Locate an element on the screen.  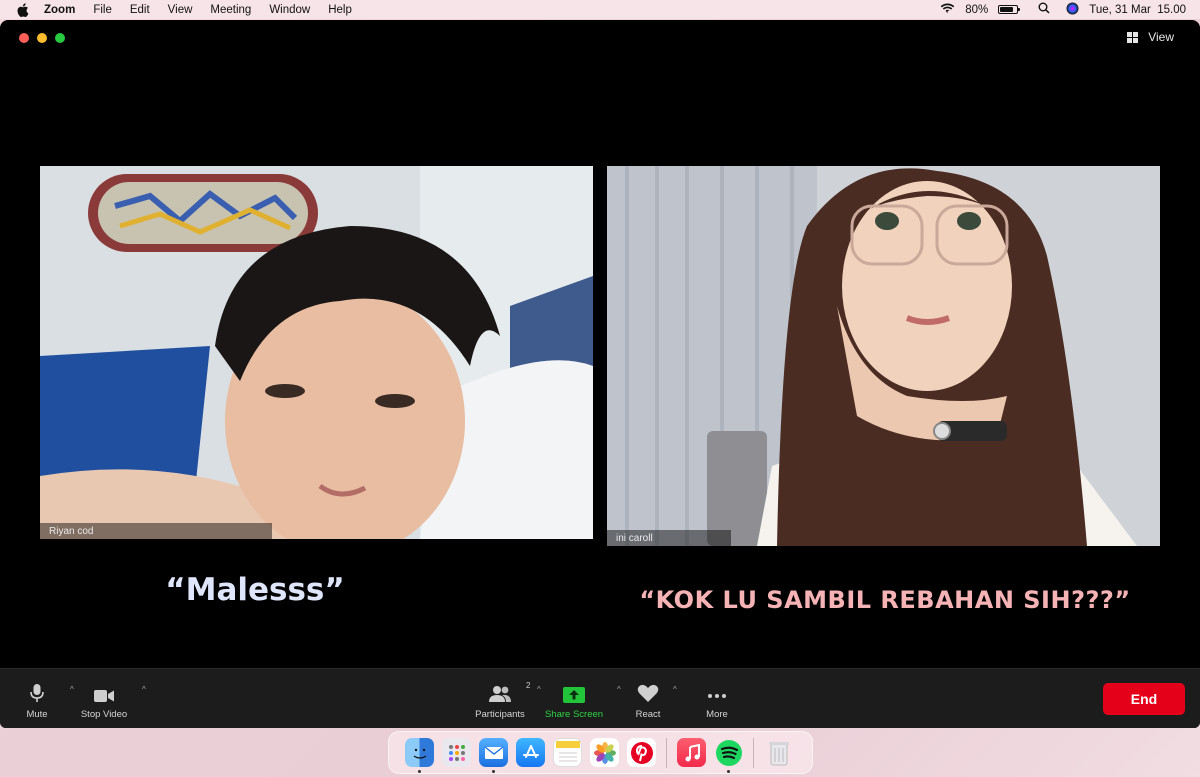
view-label: View is located at coordinates (1161, 37).